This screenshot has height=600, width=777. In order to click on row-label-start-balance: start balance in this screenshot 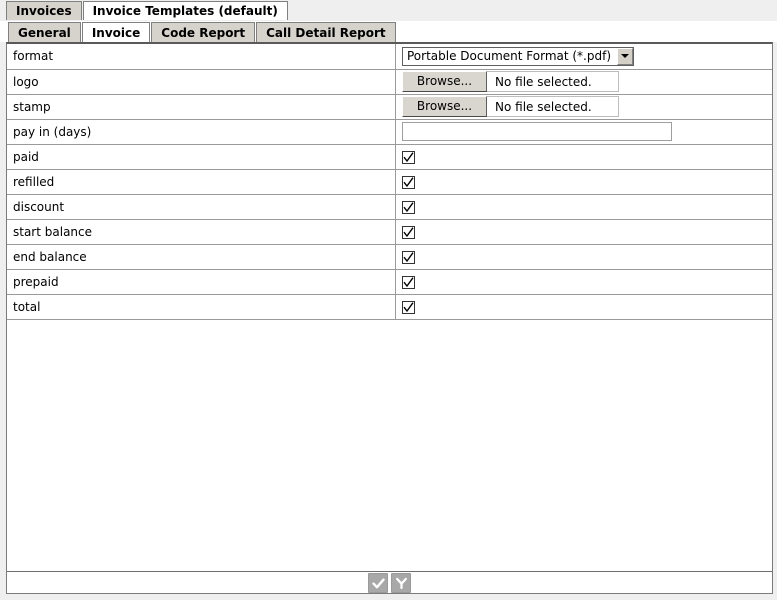, I will do `click(201, 232)`.